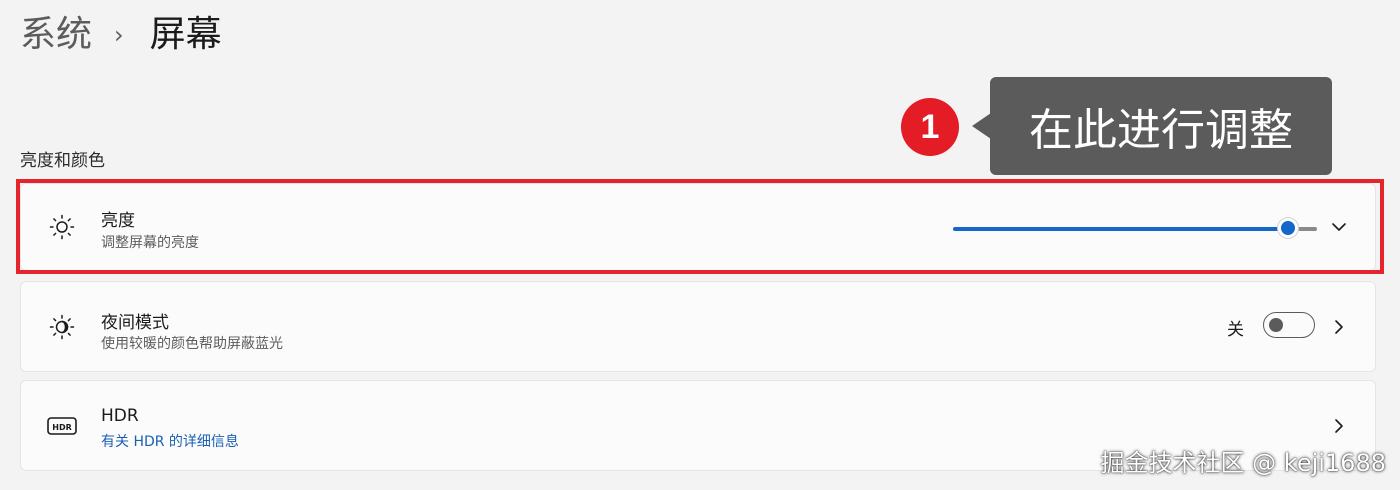  I want to click on chevron-down-icon, so click(1339, 227).